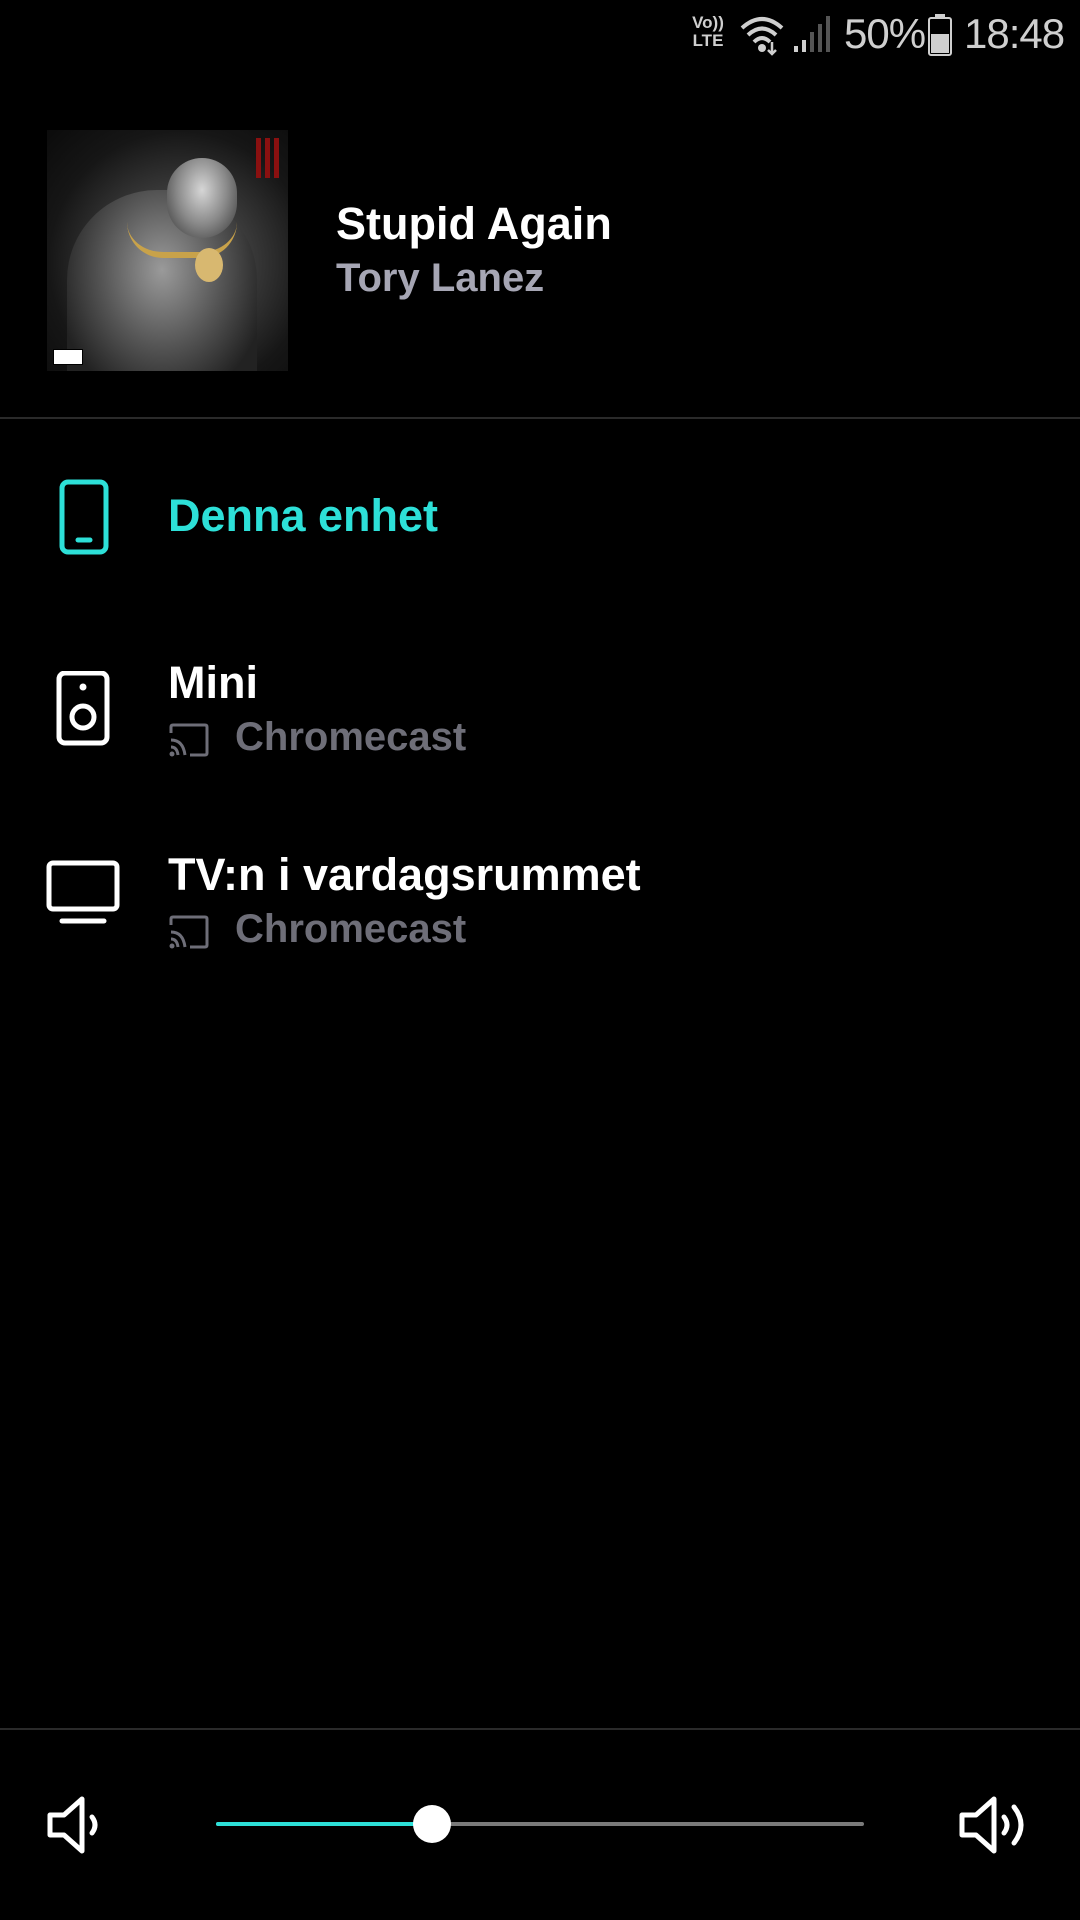  I want to click on status-bar: Vo)) LTE 50% 18:48, so click(540, 36).